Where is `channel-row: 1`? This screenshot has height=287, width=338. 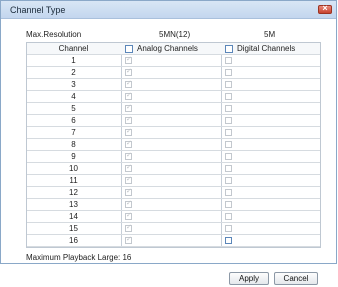
channel-row: 1 is located at coordinates (173, 61).